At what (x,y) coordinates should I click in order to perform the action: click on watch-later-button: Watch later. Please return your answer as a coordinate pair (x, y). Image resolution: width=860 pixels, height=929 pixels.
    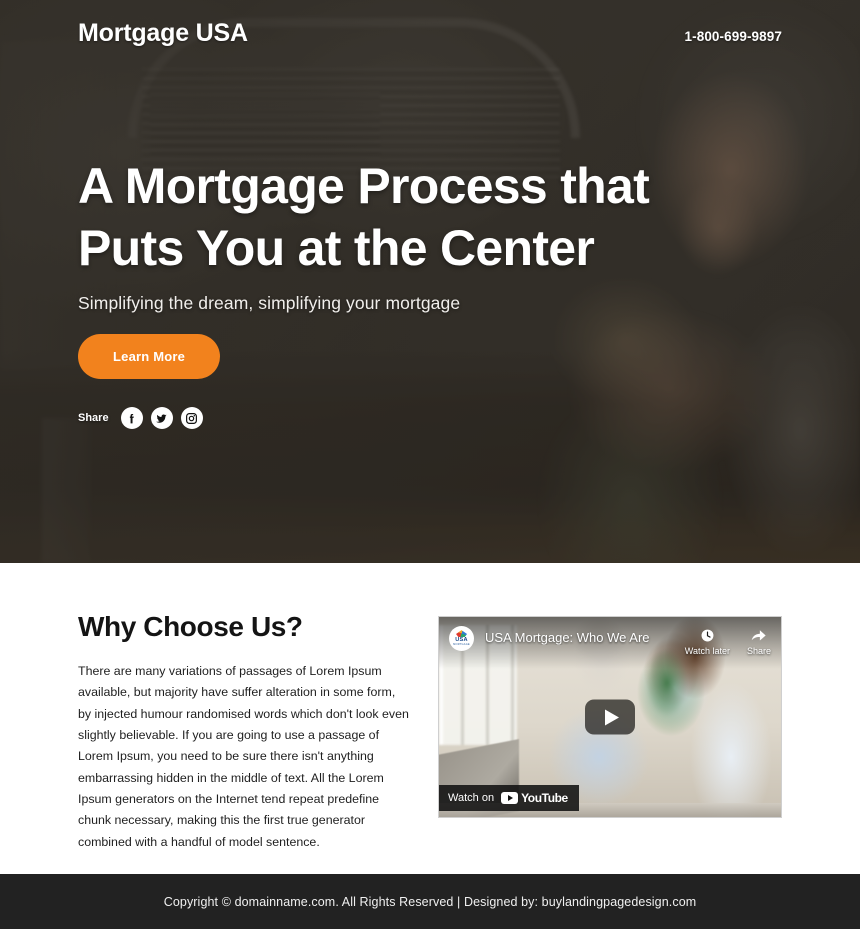
    Looking at the image, I should click on (707, 641).